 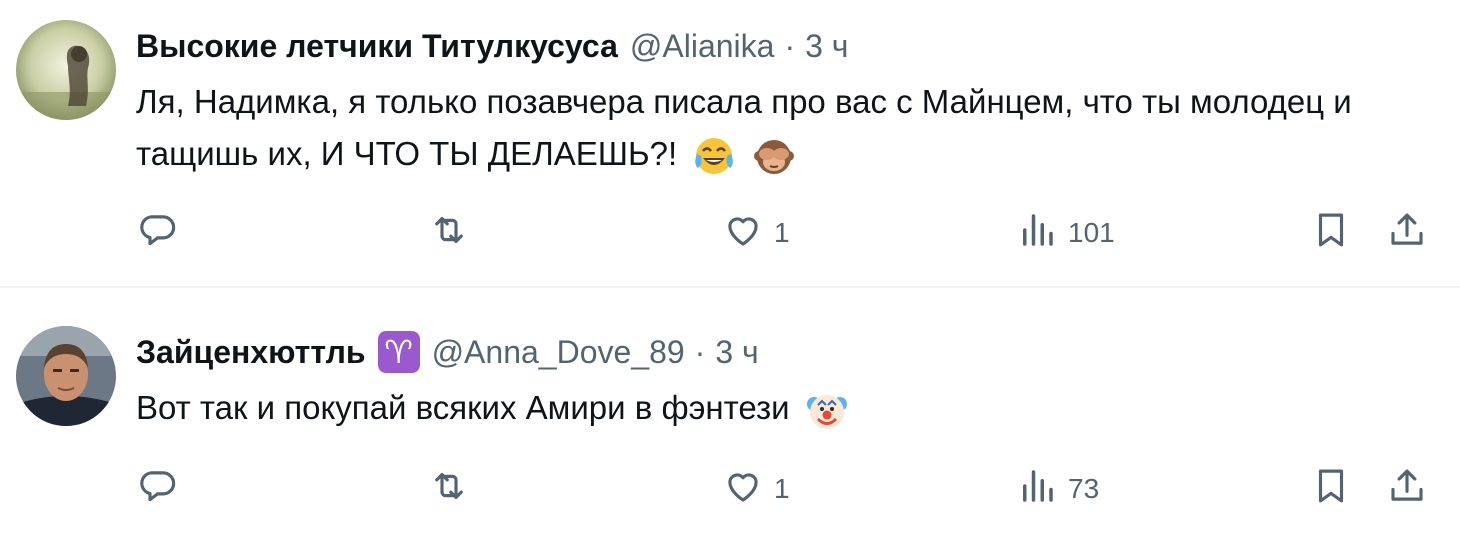 I want to click on tweet-actions: 1 73, so click(x=730, y=489).